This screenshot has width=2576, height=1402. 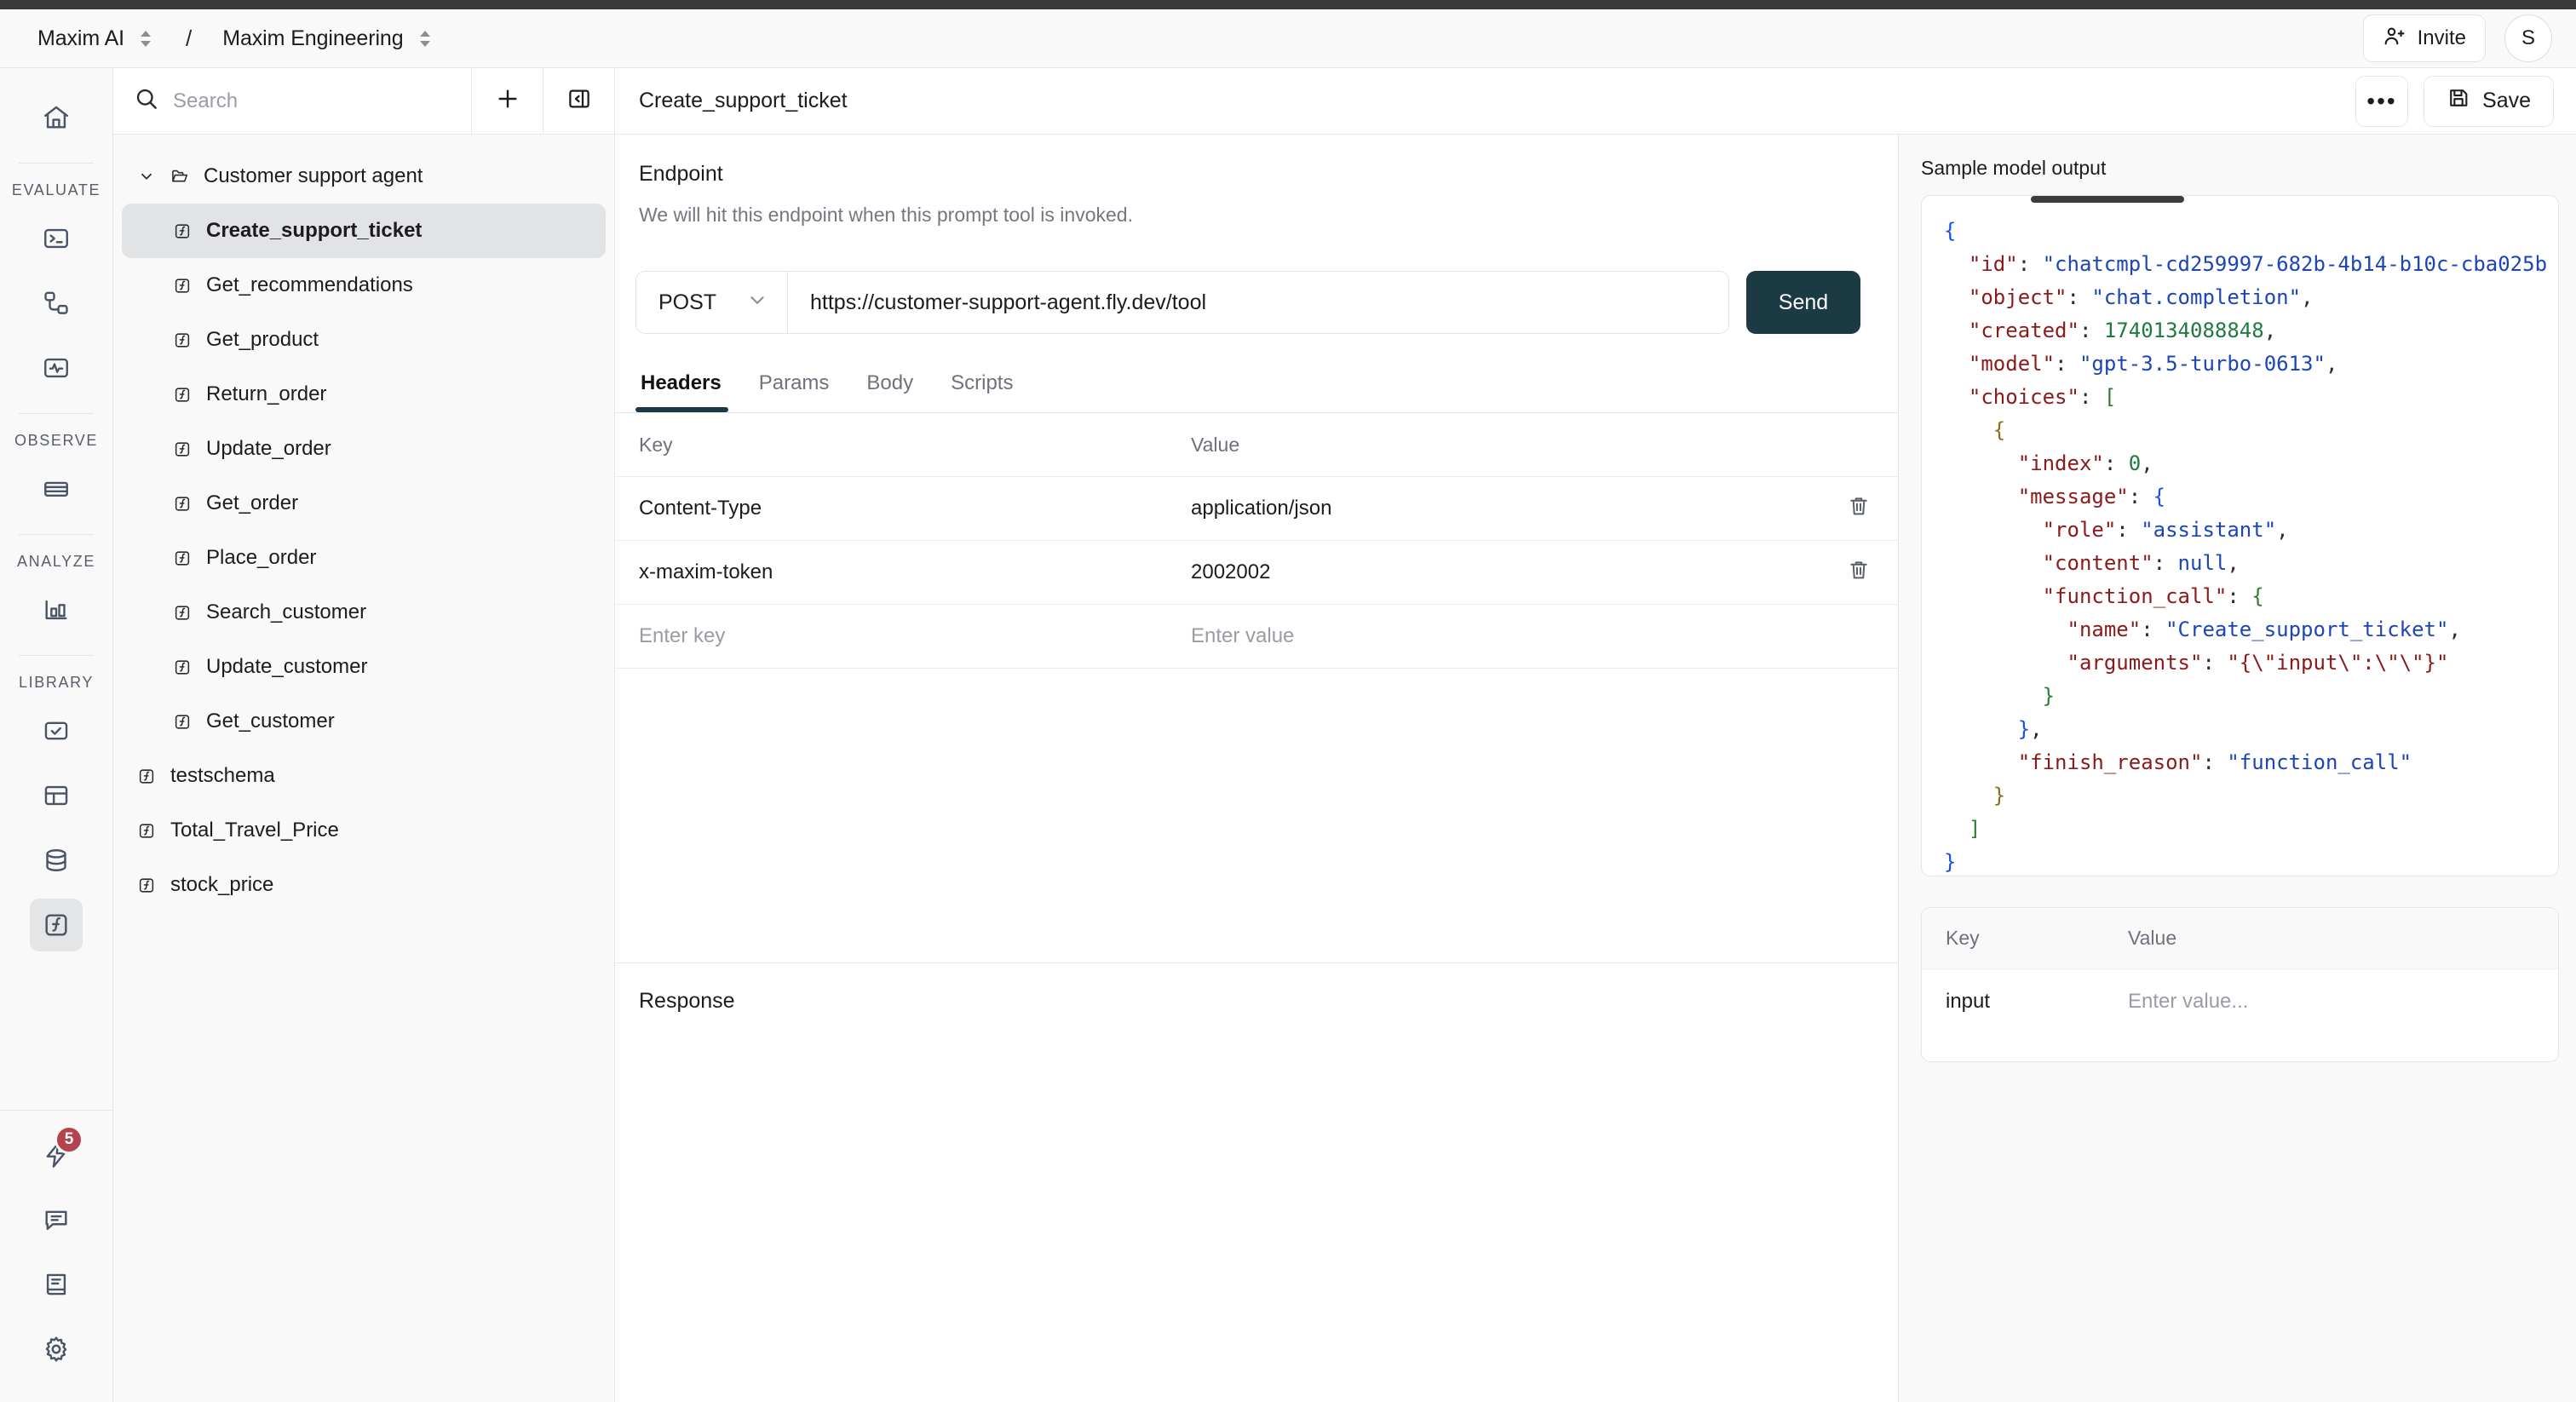 What do you see at coordinates (57, 303) in the screenshot?
I see `sidebar-item-workflows` at bounding box center [57, 303].